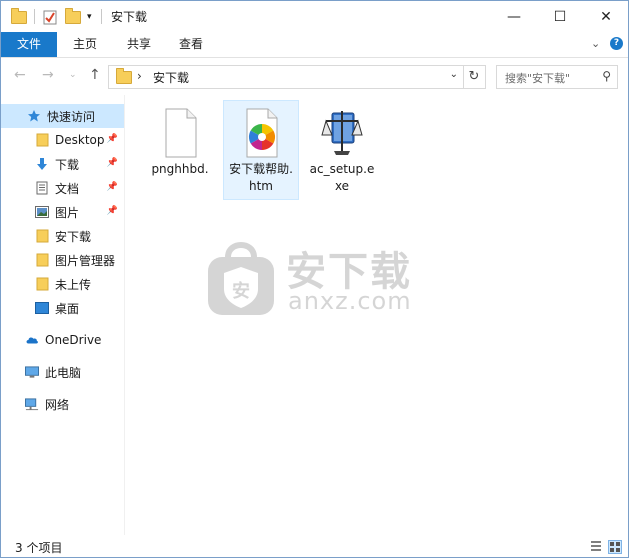 The image size is (629, 558). I want to click on minimize-button: —, so click(514, 16).